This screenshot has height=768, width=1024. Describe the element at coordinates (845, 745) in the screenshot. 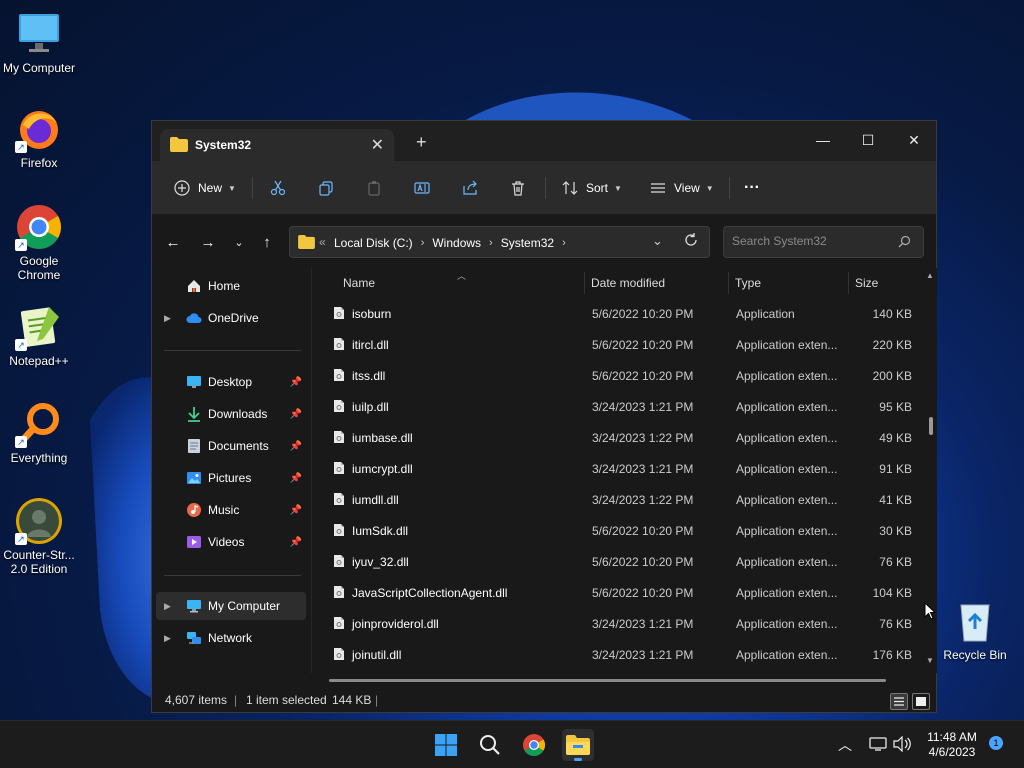

I see `show-hidden-icons-chevron-up-icon: ︿` at that location.